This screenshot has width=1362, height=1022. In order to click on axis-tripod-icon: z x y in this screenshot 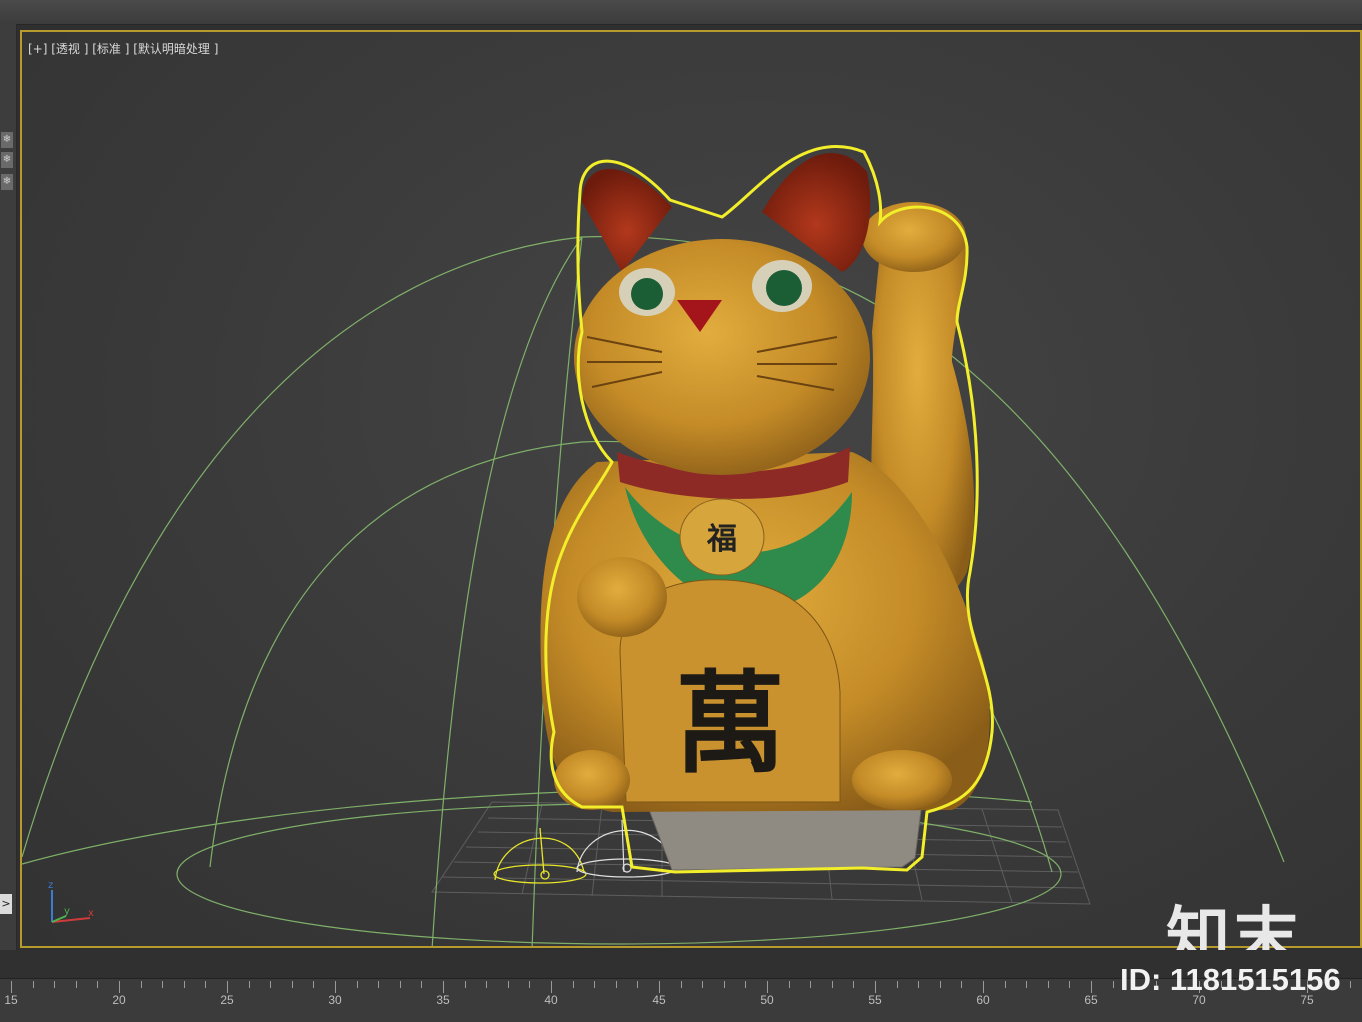, I will do `click(71, 901)`.